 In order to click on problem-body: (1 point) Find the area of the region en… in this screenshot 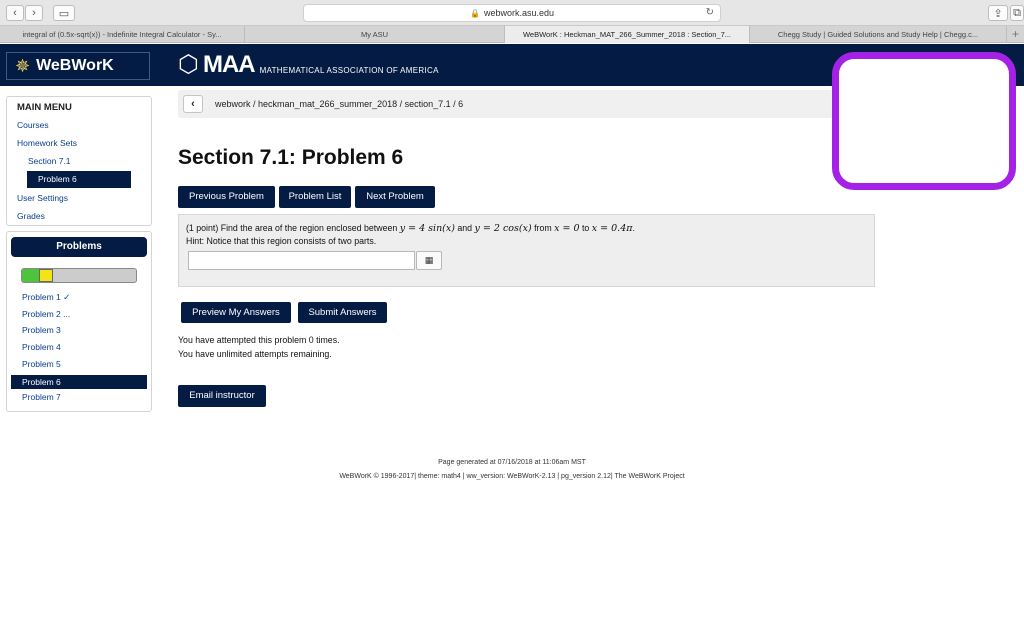, I will do `click(526, 250)`.